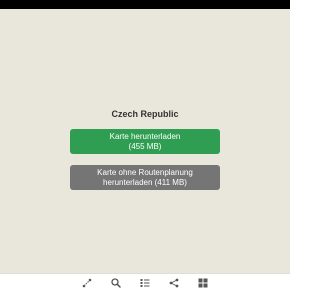 The width and height of the screenshot is (320, 291). I want to click on search-icon, so click(116, 282).